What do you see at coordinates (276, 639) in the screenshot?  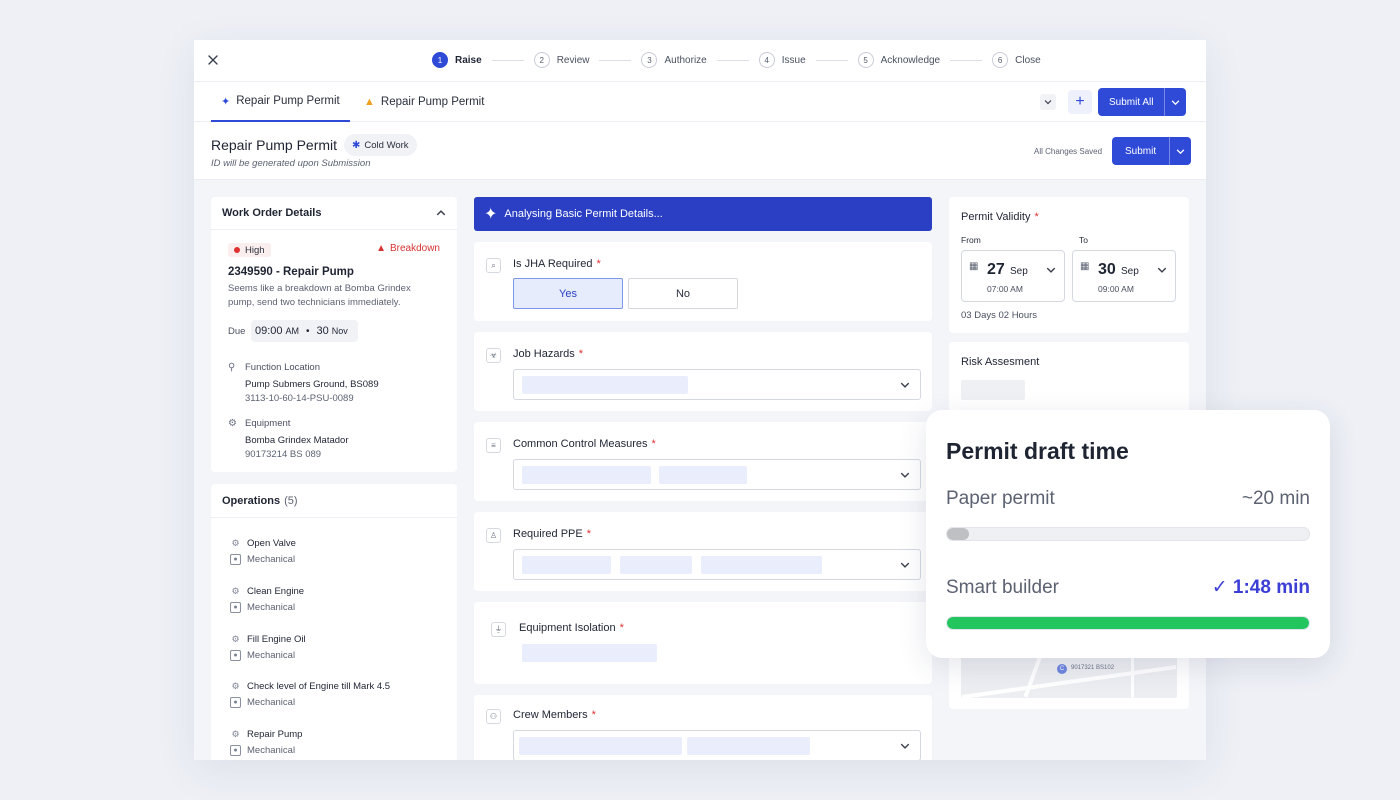 I see `operation-name: Fill Engine Oil` at bounding box center [276, 639].